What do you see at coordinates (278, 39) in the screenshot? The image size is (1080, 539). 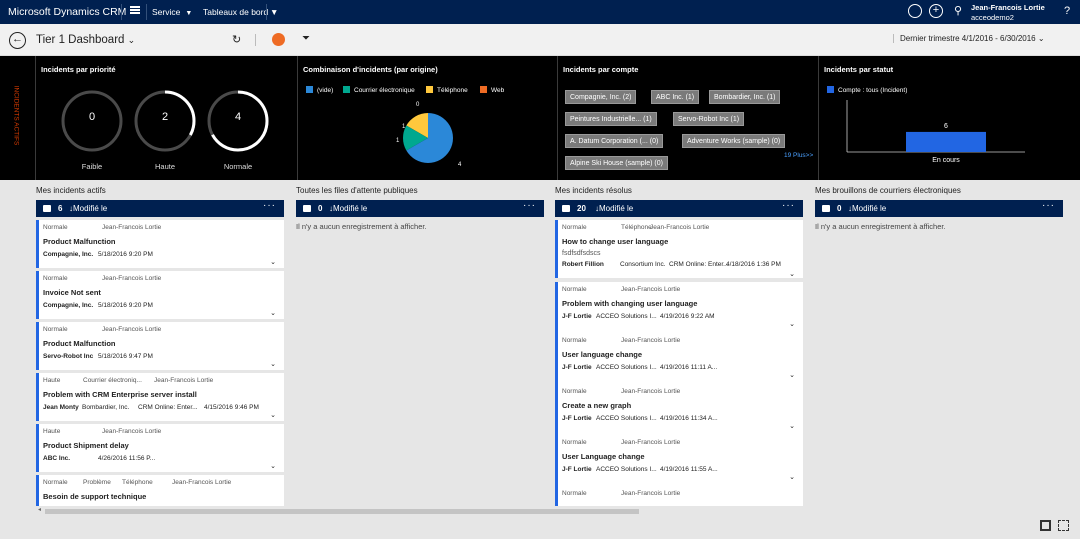 I see `chart-view-icon` at bounding box center [278, 39].